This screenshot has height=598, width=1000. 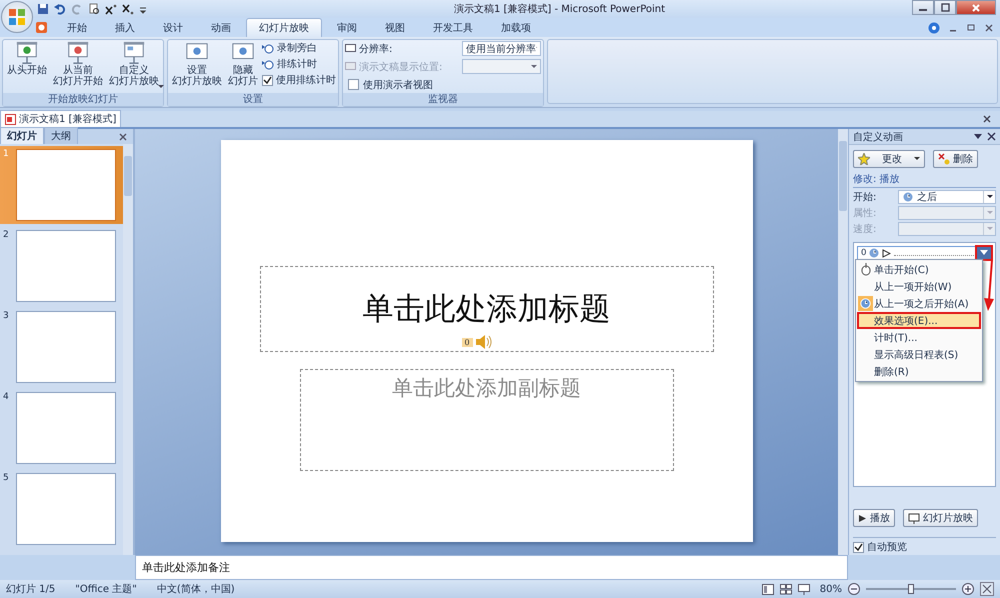 What do you see at coordinates (889, 159) in the screenshot?
I see `change-button: 更改` at bounding box center [889, 159].